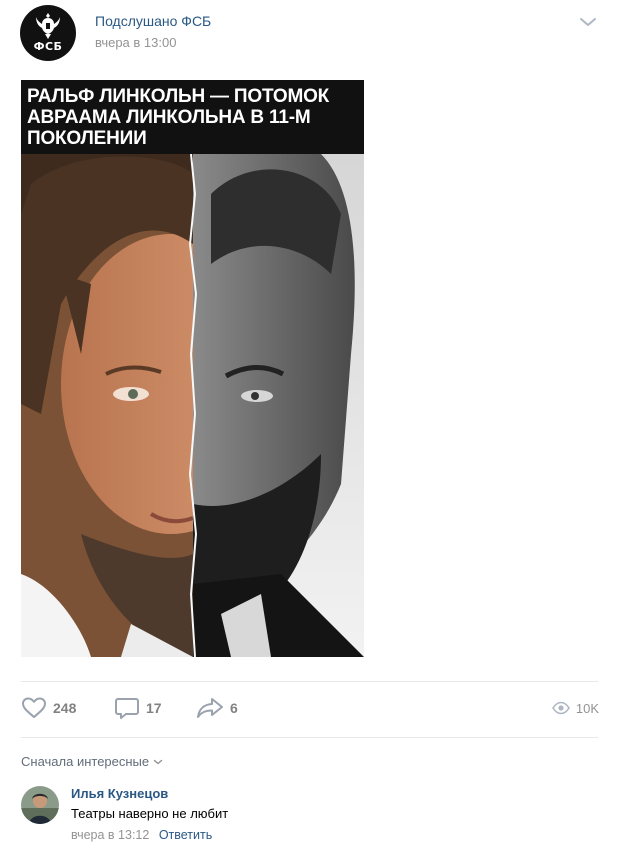  What do you see at coordinates (65, 708) in the screenshot?
I see `like-count: 248` at bounding box center [65, 708].